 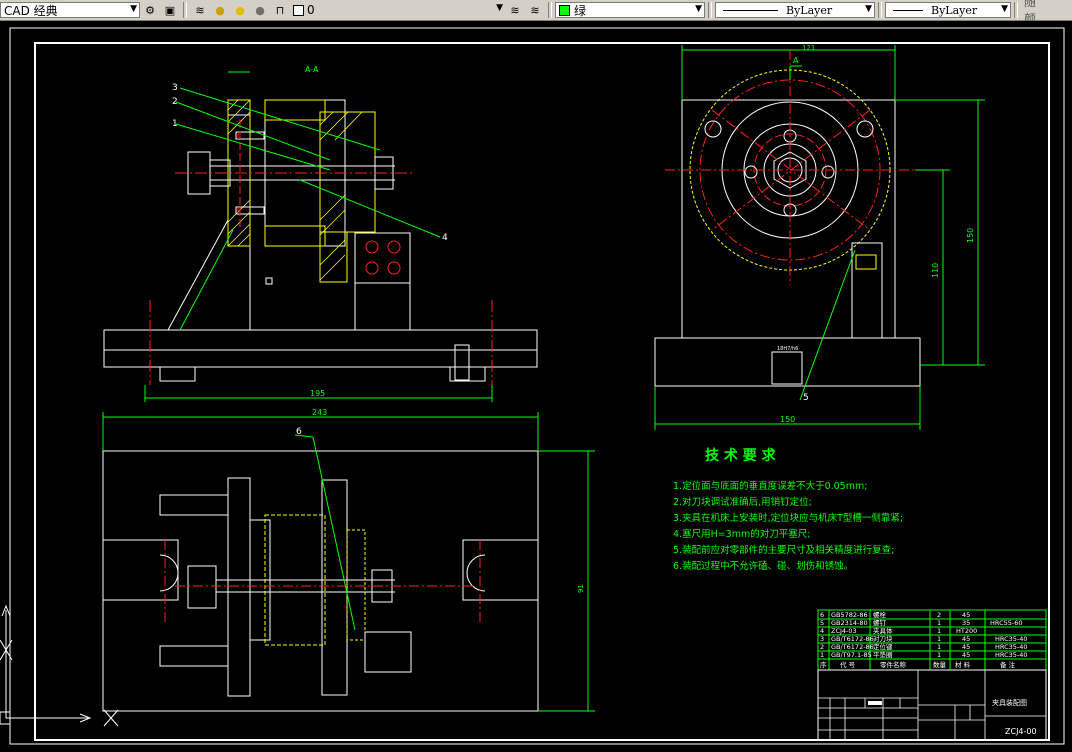 What do you see at coordinates (806, 398) in the screenshot?
I see `callout-5: 5` at bounding box center [806, 398].